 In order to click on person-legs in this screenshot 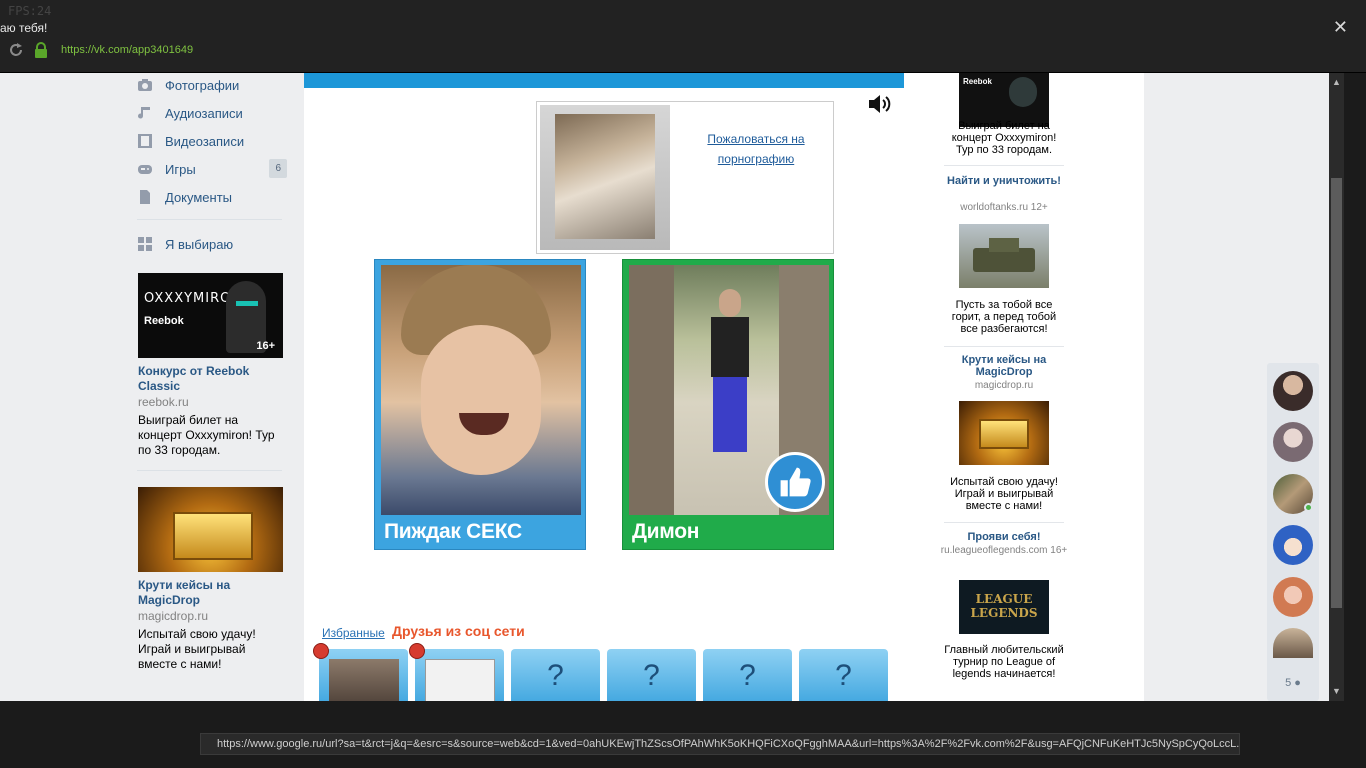, I will do `click(730, 414)`.